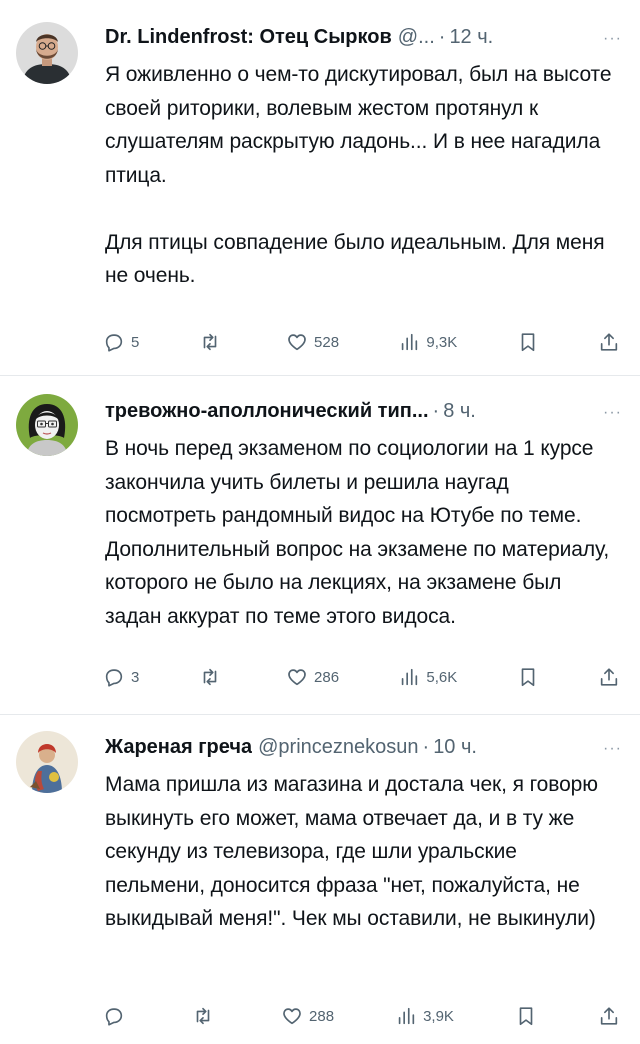 Image resolution: width=640 pixels, height=1044 pixels. I want to click on tweet-timestamp: 12 ч., so click(471, 37).